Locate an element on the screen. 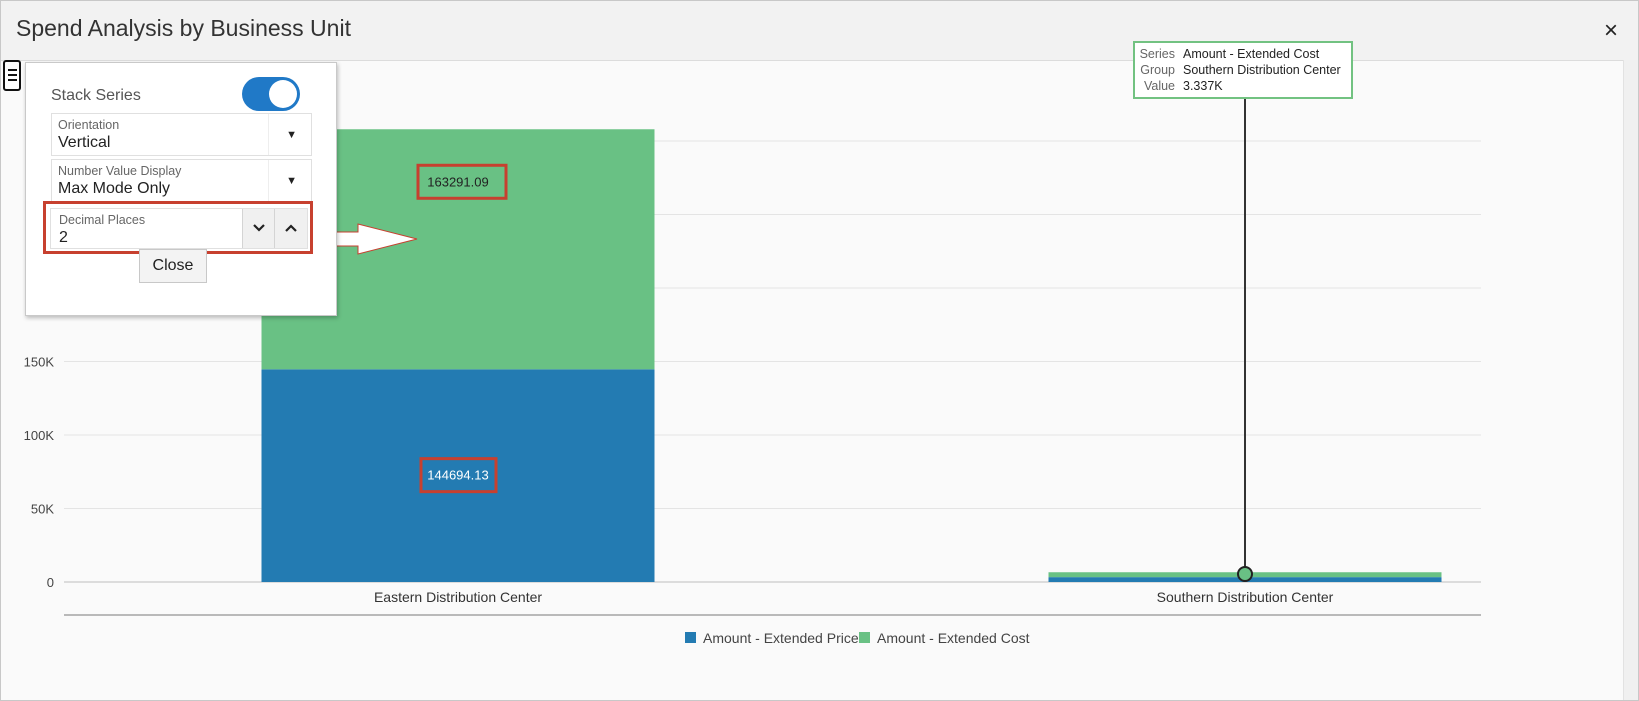 This screenshot has width=1639, height=701. increment-button is located at coordinates (290, 228).